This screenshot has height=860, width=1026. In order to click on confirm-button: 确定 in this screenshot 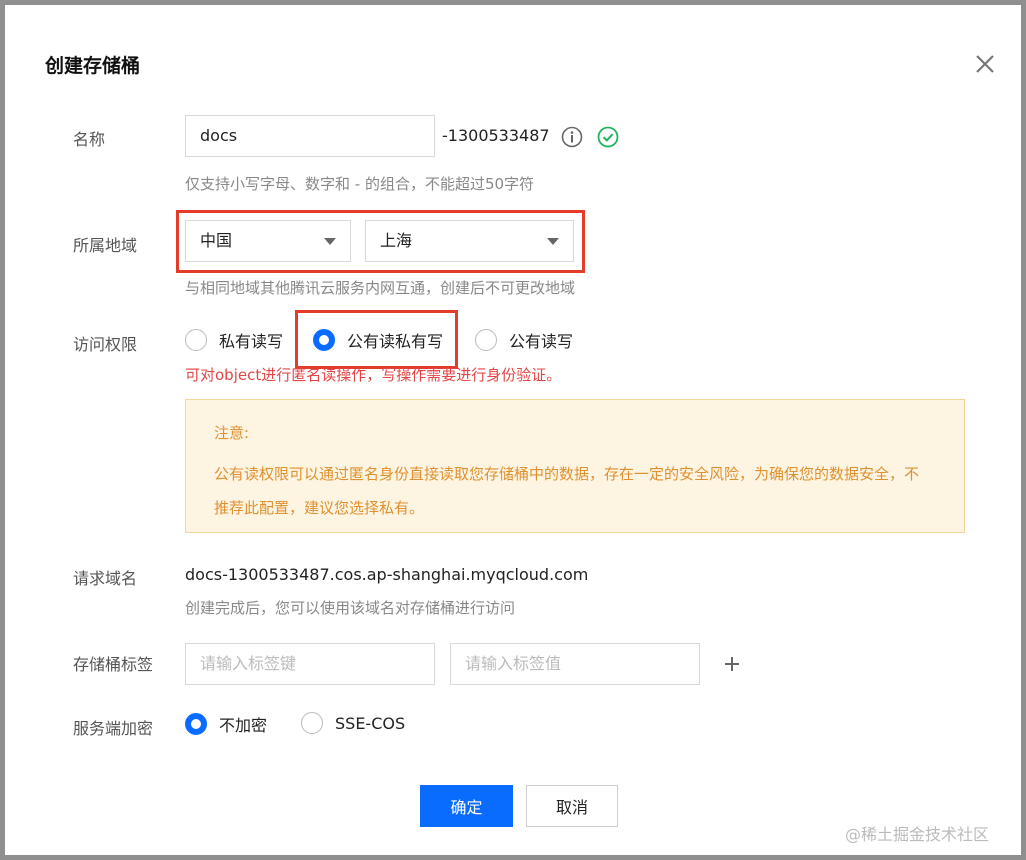, I will do `click(466, 806)`.